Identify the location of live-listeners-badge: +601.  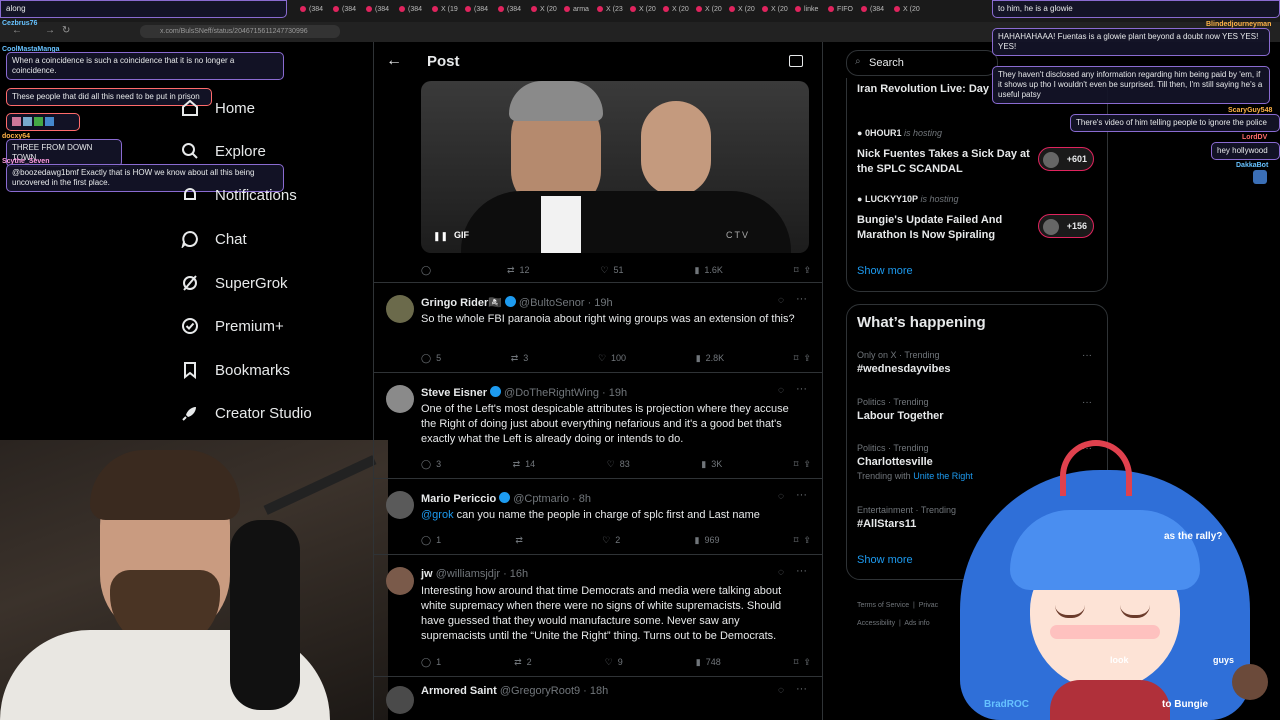
(1066, 159).